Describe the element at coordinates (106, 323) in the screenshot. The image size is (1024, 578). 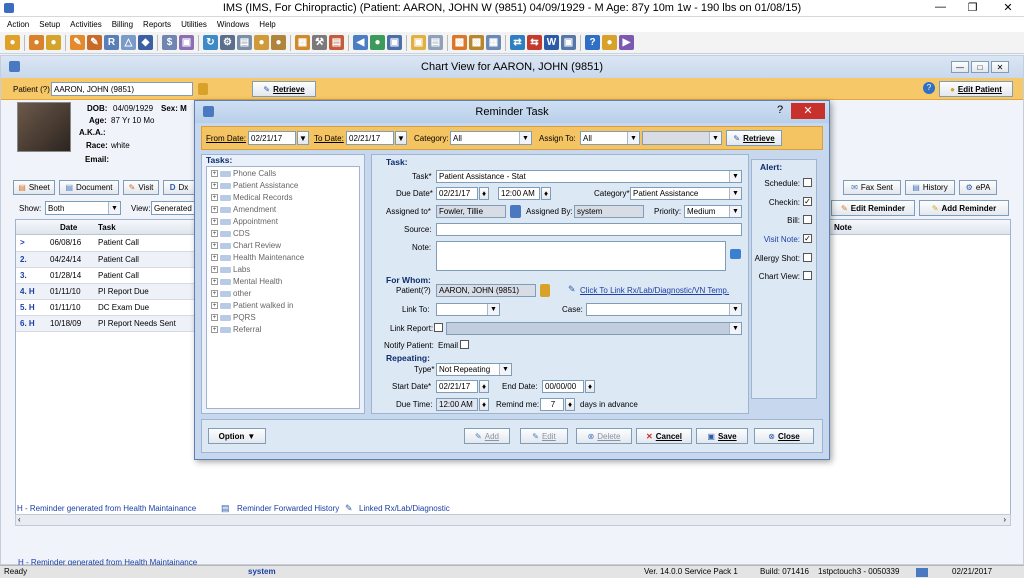
I see `table-row: 6. H 10/18/09 PI Report Needs Sent` at that location.